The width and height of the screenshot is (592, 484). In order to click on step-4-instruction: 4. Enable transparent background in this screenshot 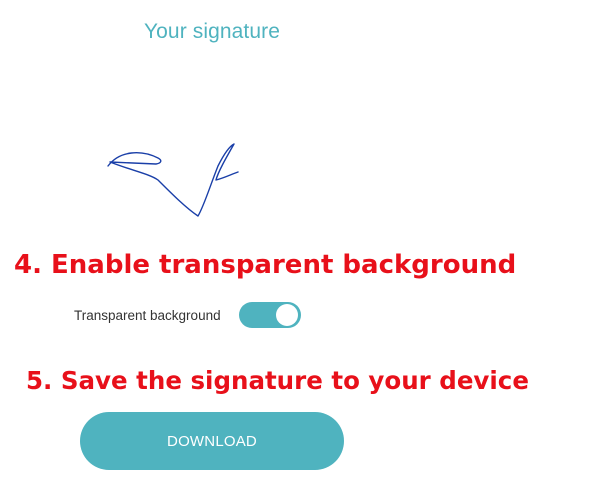, I will do `click(265, 265)`.